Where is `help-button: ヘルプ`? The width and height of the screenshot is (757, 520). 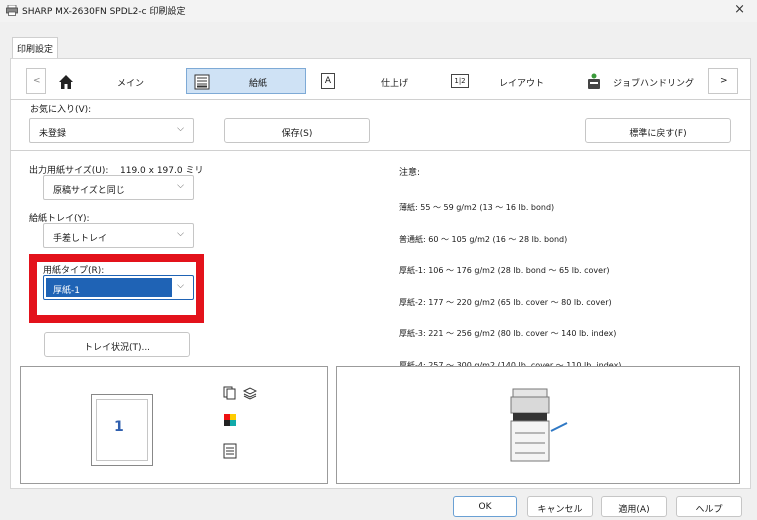
help-button: ヘルプ is located at coordinates (709, 506).